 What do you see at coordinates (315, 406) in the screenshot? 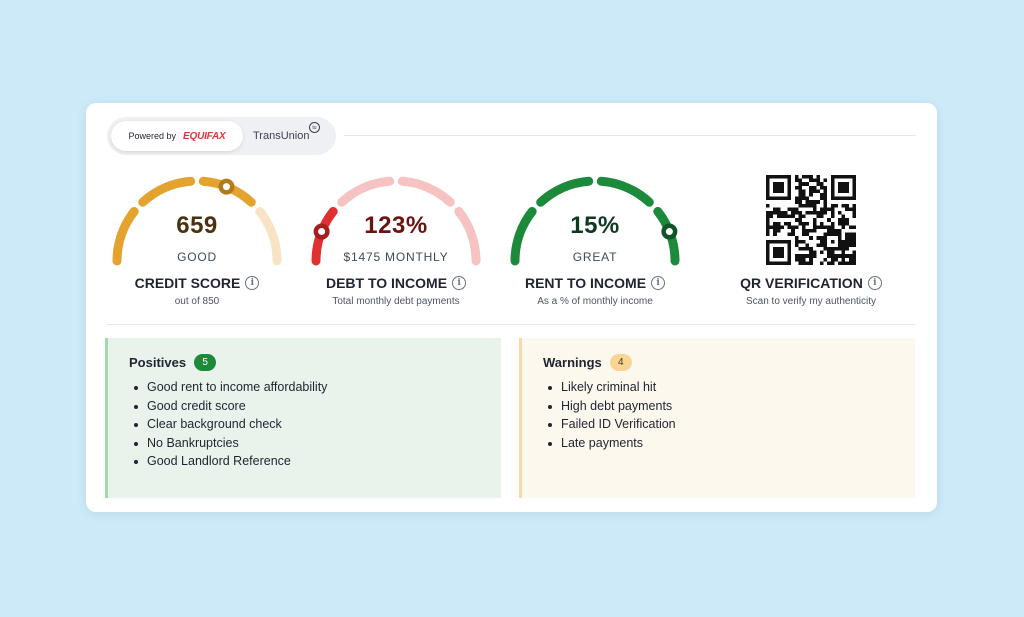
I see `list-item: Good credit score` at bounding box center [315, 406].